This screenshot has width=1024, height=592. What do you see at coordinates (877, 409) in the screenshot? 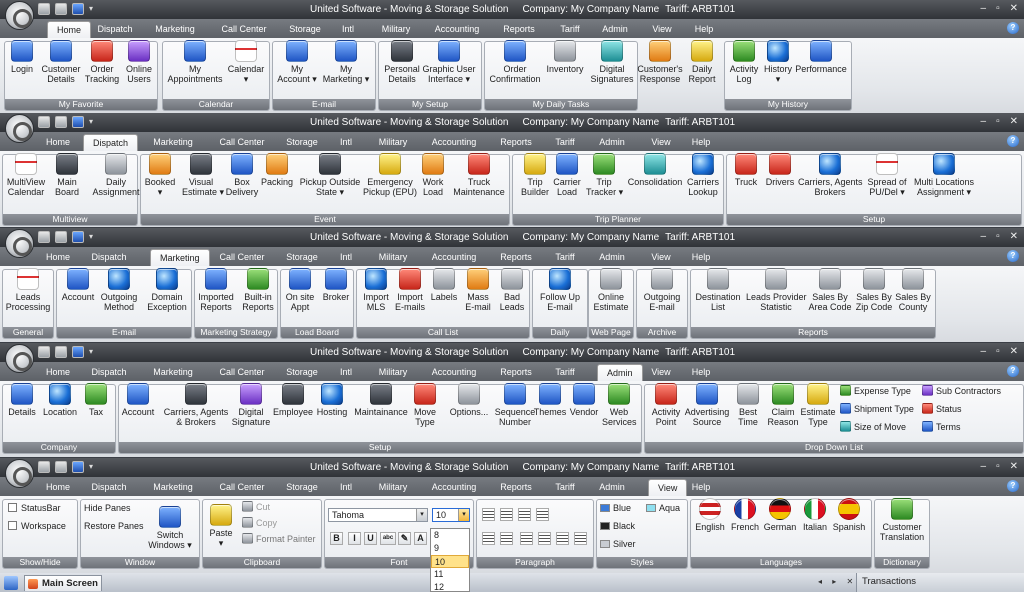
I see `shipment-type-button: Shipment Type` at bounding box center [877, 409].